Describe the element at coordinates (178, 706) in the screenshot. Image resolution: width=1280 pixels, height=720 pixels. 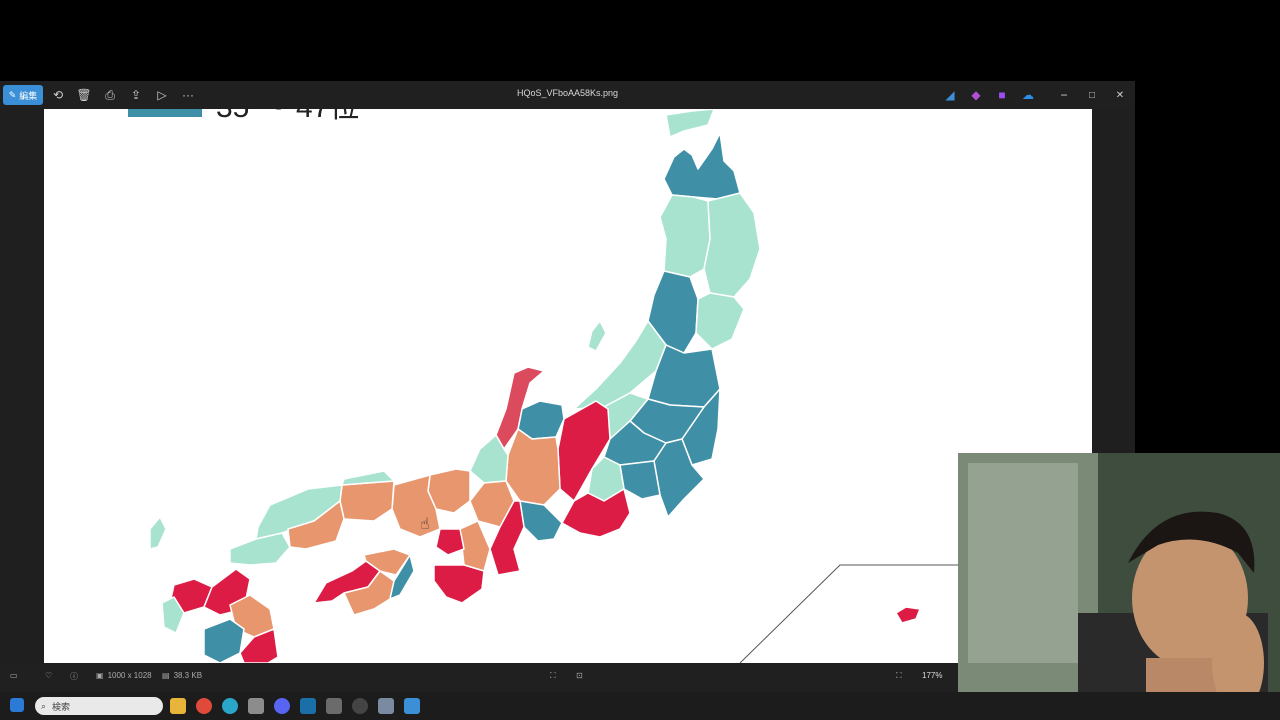
I see `file-explorer-icon` at that location.